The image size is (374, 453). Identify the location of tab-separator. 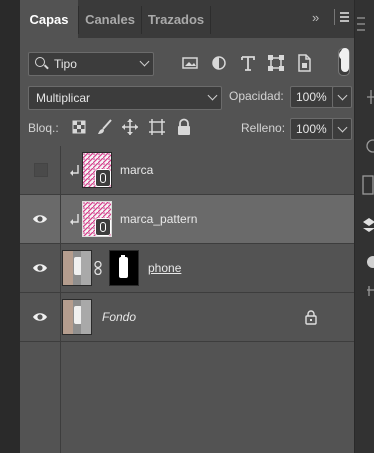
(210, 20).